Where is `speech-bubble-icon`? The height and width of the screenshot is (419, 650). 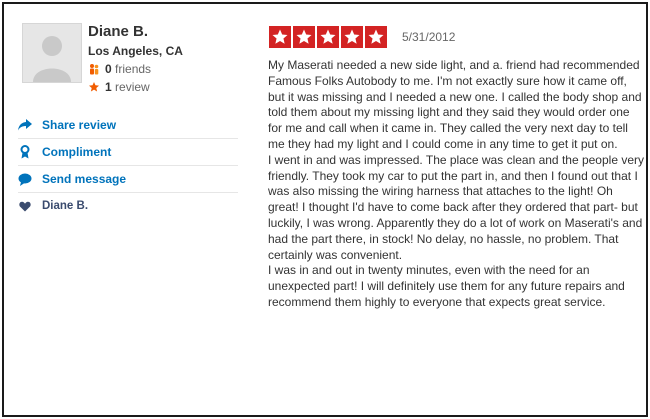
speech-bubble-icon is located at coordinates (25, 179).